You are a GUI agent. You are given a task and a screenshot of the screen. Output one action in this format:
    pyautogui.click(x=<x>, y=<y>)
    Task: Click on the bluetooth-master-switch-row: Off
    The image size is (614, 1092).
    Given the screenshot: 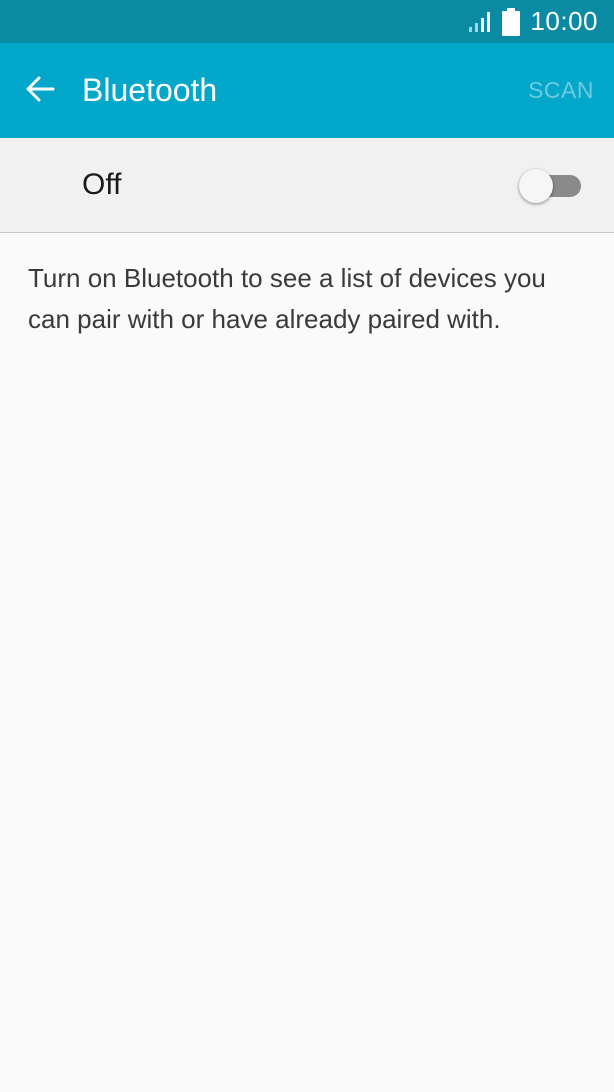 What is the action you would take?
    pyautogui.click(x=307, y=185)
    